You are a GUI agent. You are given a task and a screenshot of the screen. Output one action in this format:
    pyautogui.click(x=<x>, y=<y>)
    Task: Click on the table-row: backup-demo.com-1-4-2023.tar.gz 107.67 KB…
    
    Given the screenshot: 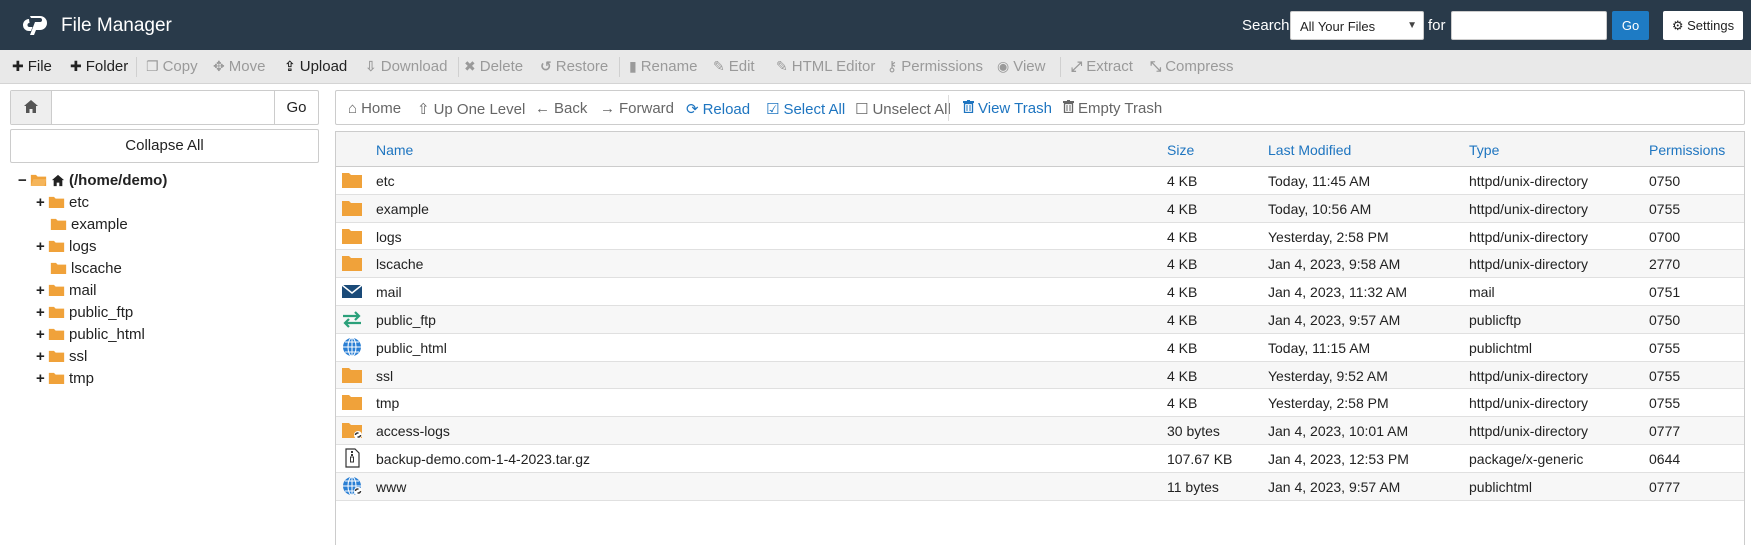 What is the action you would take?
    pyautogui.click(x=1040, y=459)
    